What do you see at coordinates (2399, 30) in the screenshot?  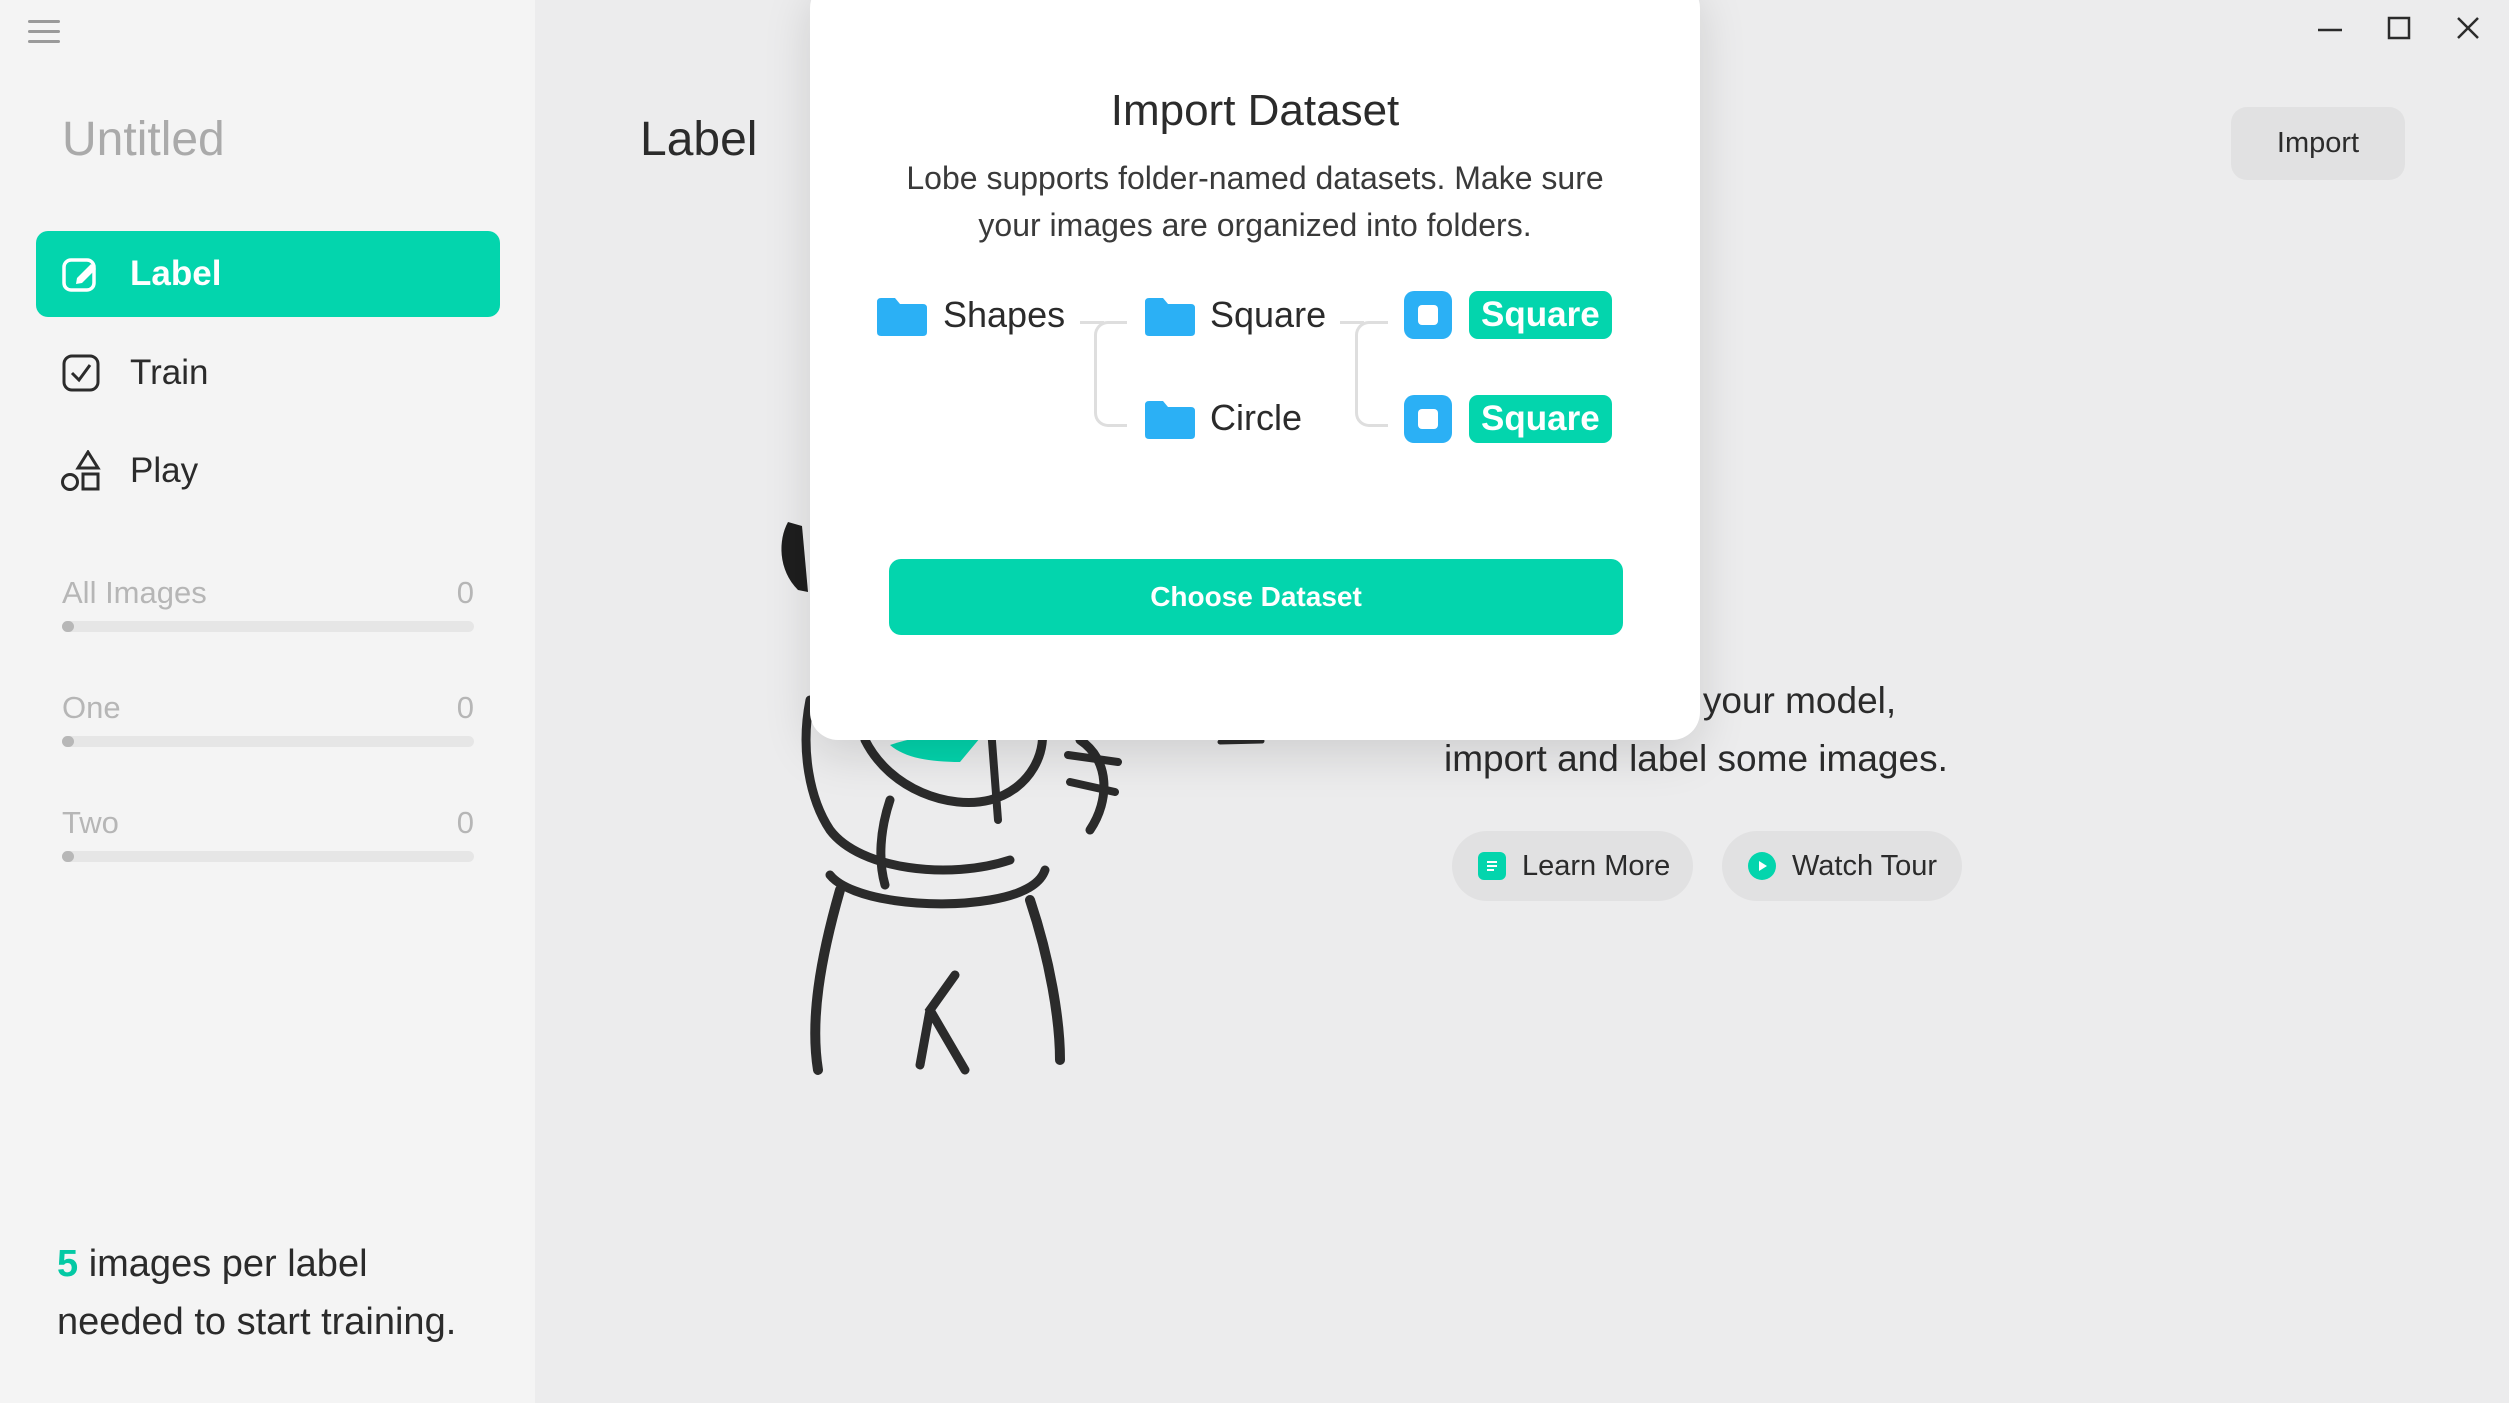 I see `maximize-icon` at bounding box center [2399, 30].